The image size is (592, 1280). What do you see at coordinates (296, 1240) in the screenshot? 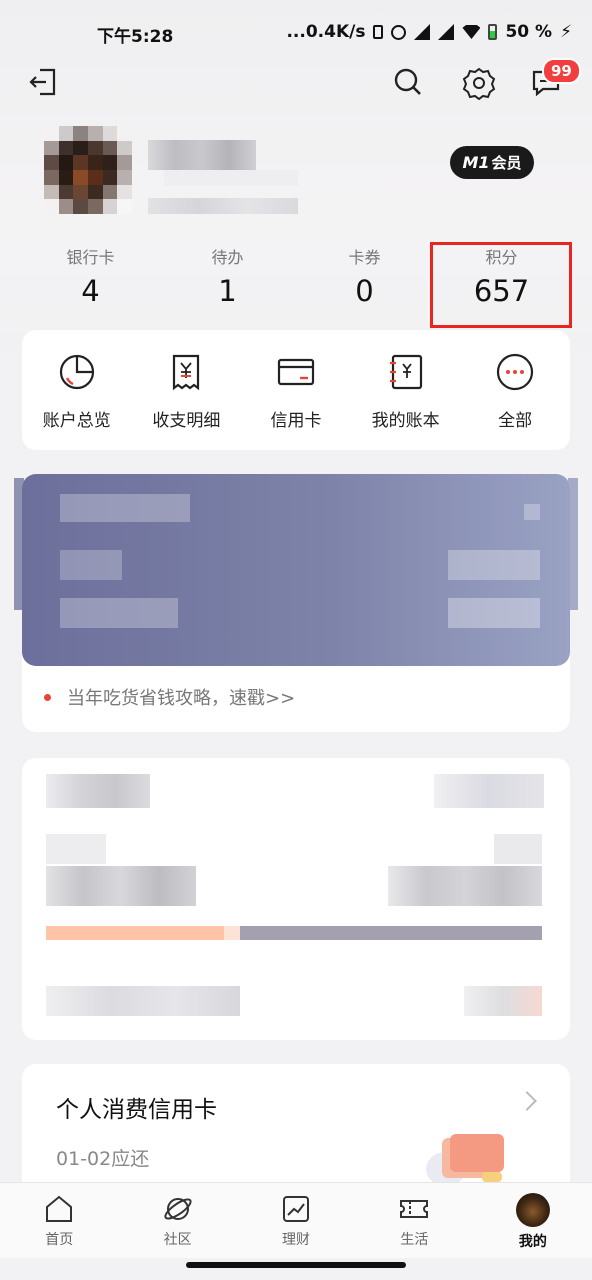
I see `tab-label: 理财` at bounding box center [296, 1240].